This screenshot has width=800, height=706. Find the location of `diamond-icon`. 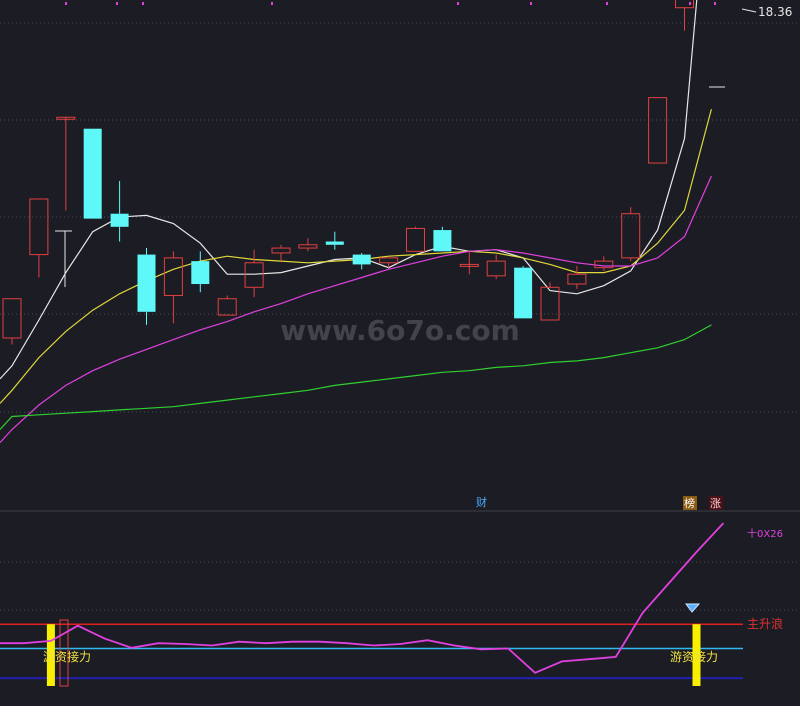

diamond-icon is located at coordinates (693, 608).